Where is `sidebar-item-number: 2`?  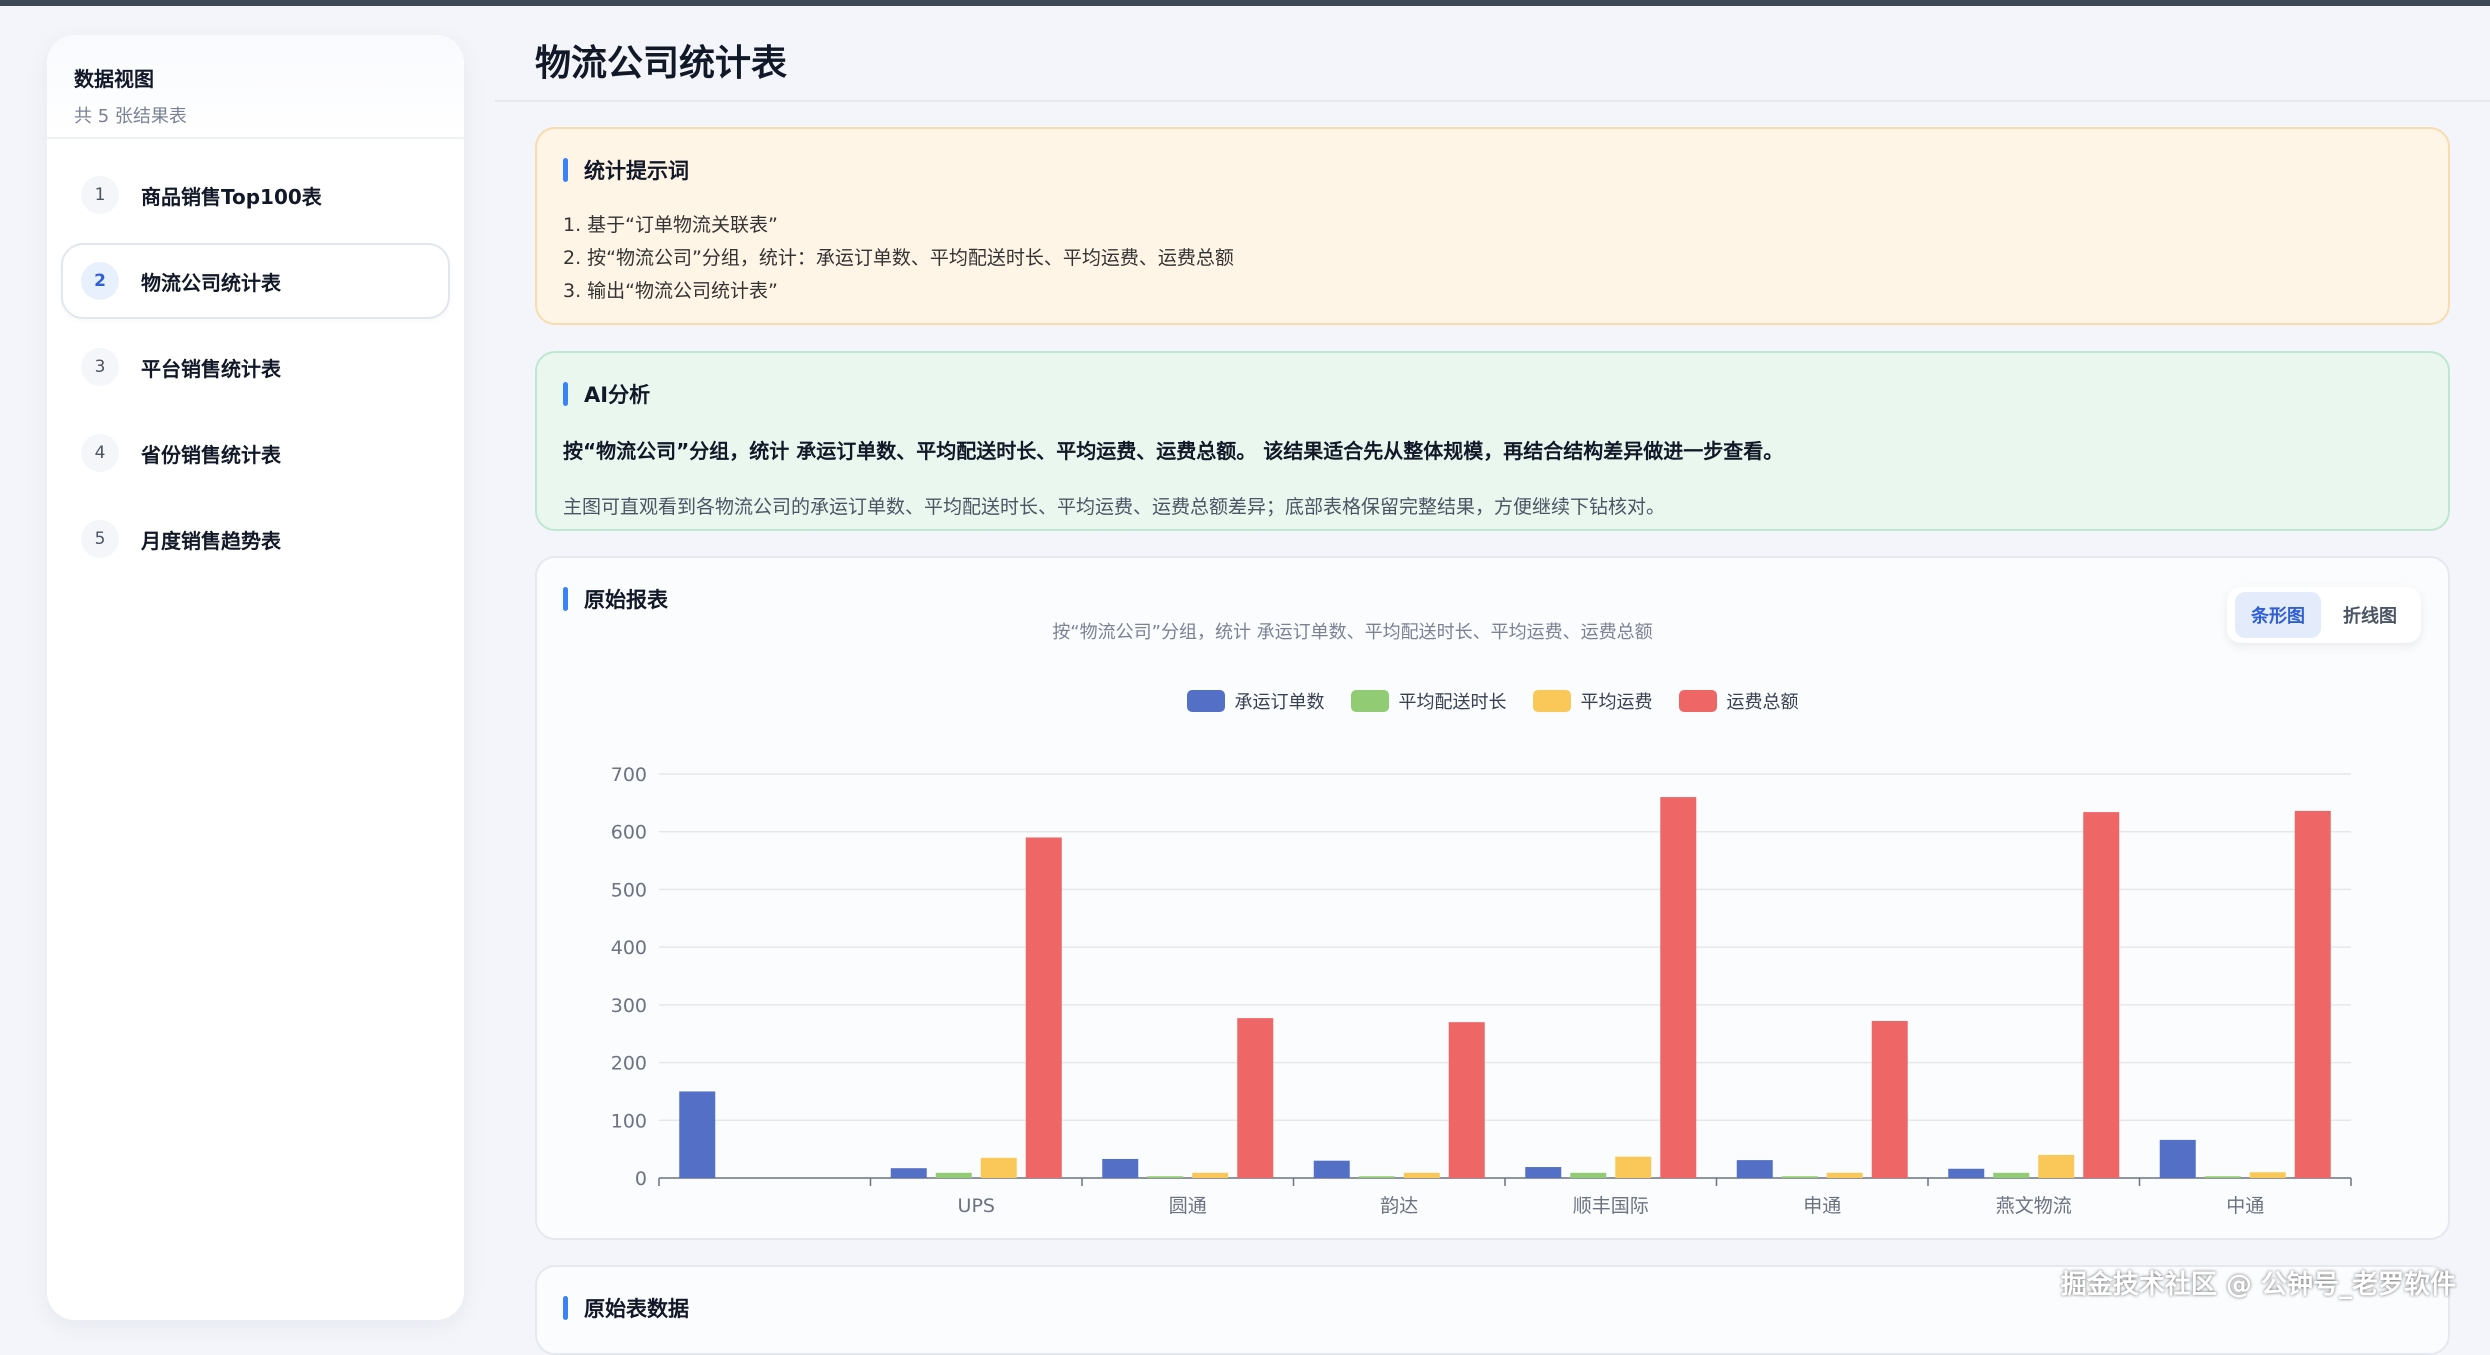
sidebar-item-number: 2 is located at coordinates (100, 281).